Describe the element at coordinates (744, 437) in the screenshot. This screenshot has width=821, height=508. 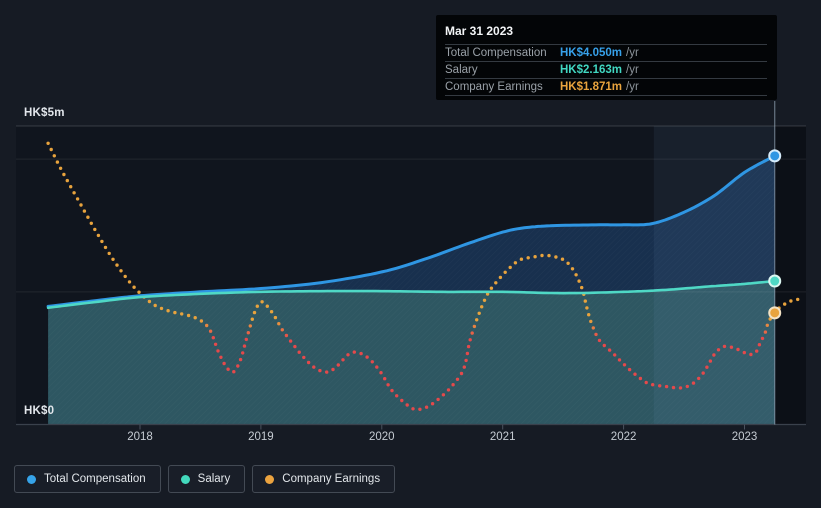
I see `x-axis-label-2023: 2023` at that location.